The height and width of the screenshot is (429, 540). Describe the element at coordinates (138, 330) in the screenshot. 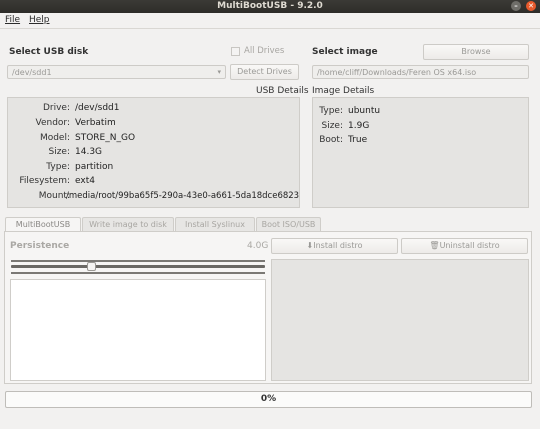

I see `distro-list` at that location.